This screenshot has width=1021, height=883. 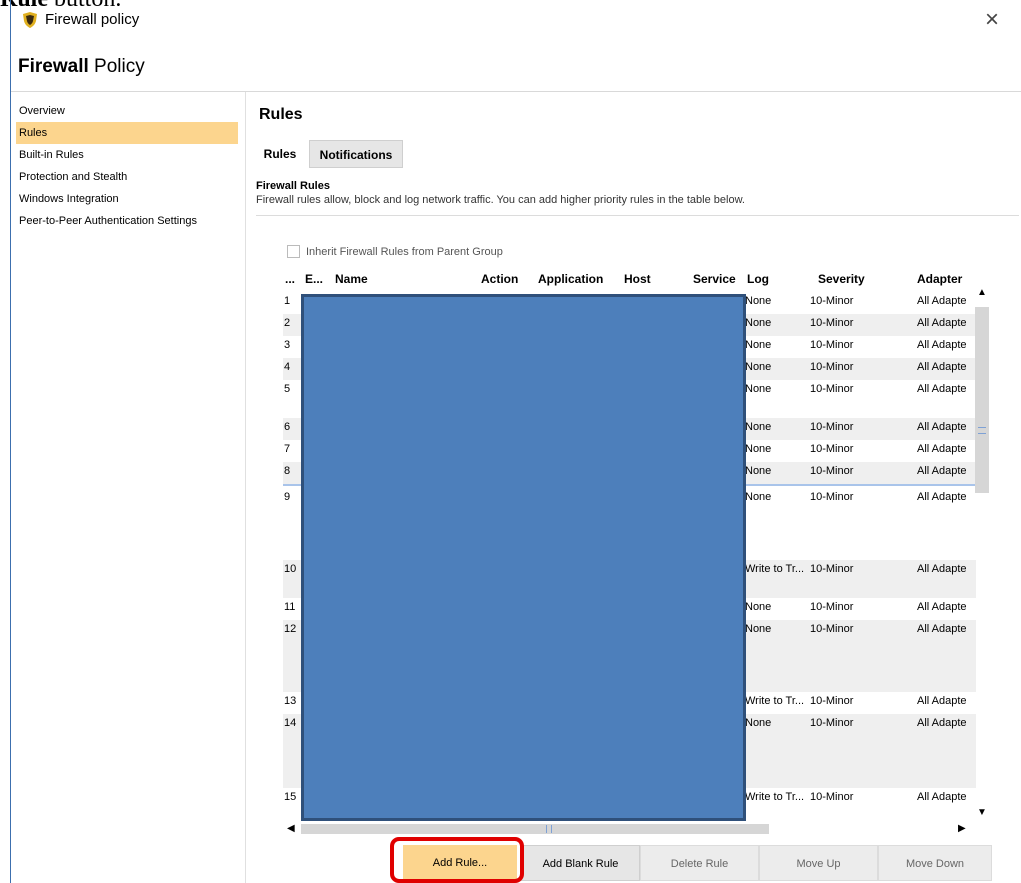 I want to click on move-up-button: Move Up, so click(x=818, y=863).